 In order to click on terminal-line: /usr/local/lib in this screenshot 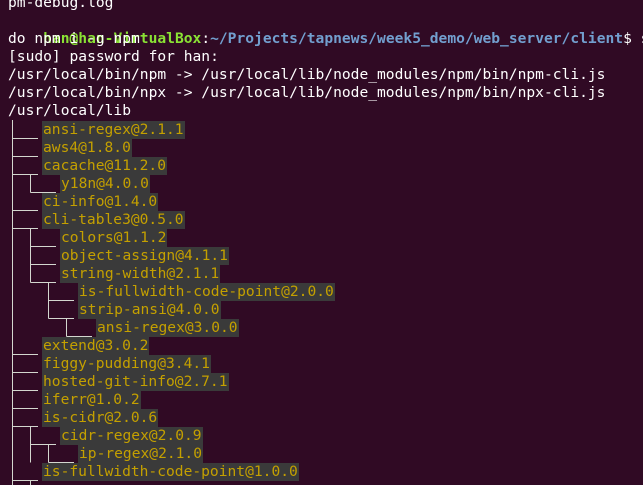, I will do `click(70, 110)`.